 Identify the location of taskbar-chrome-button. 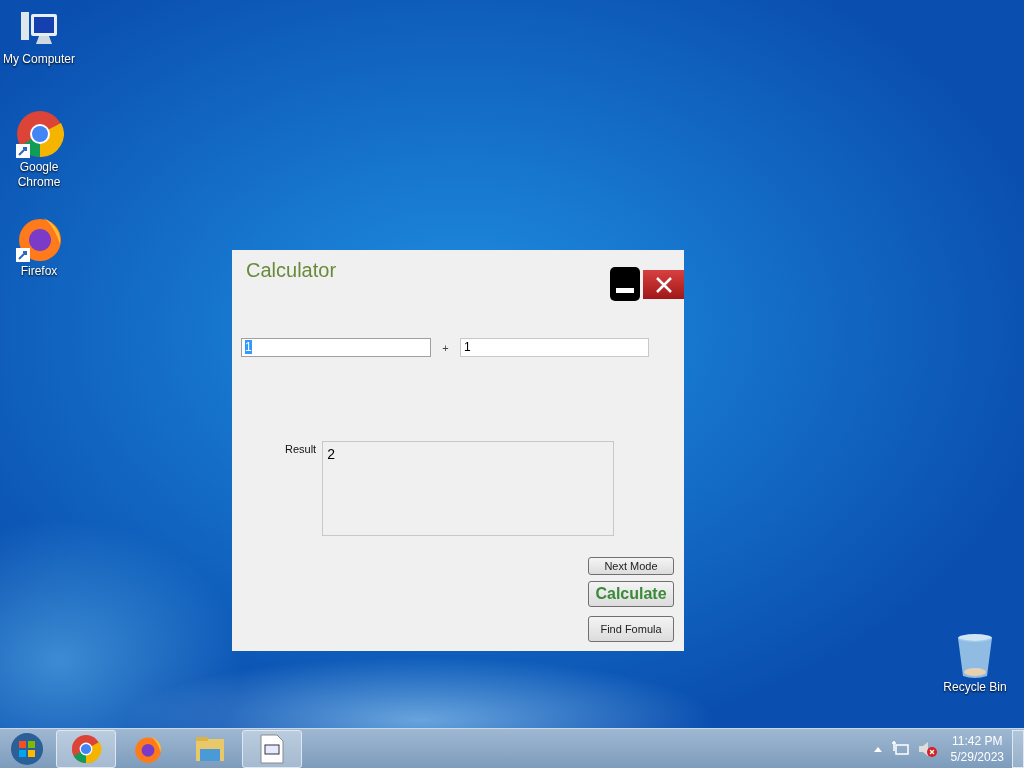
(86, 748).